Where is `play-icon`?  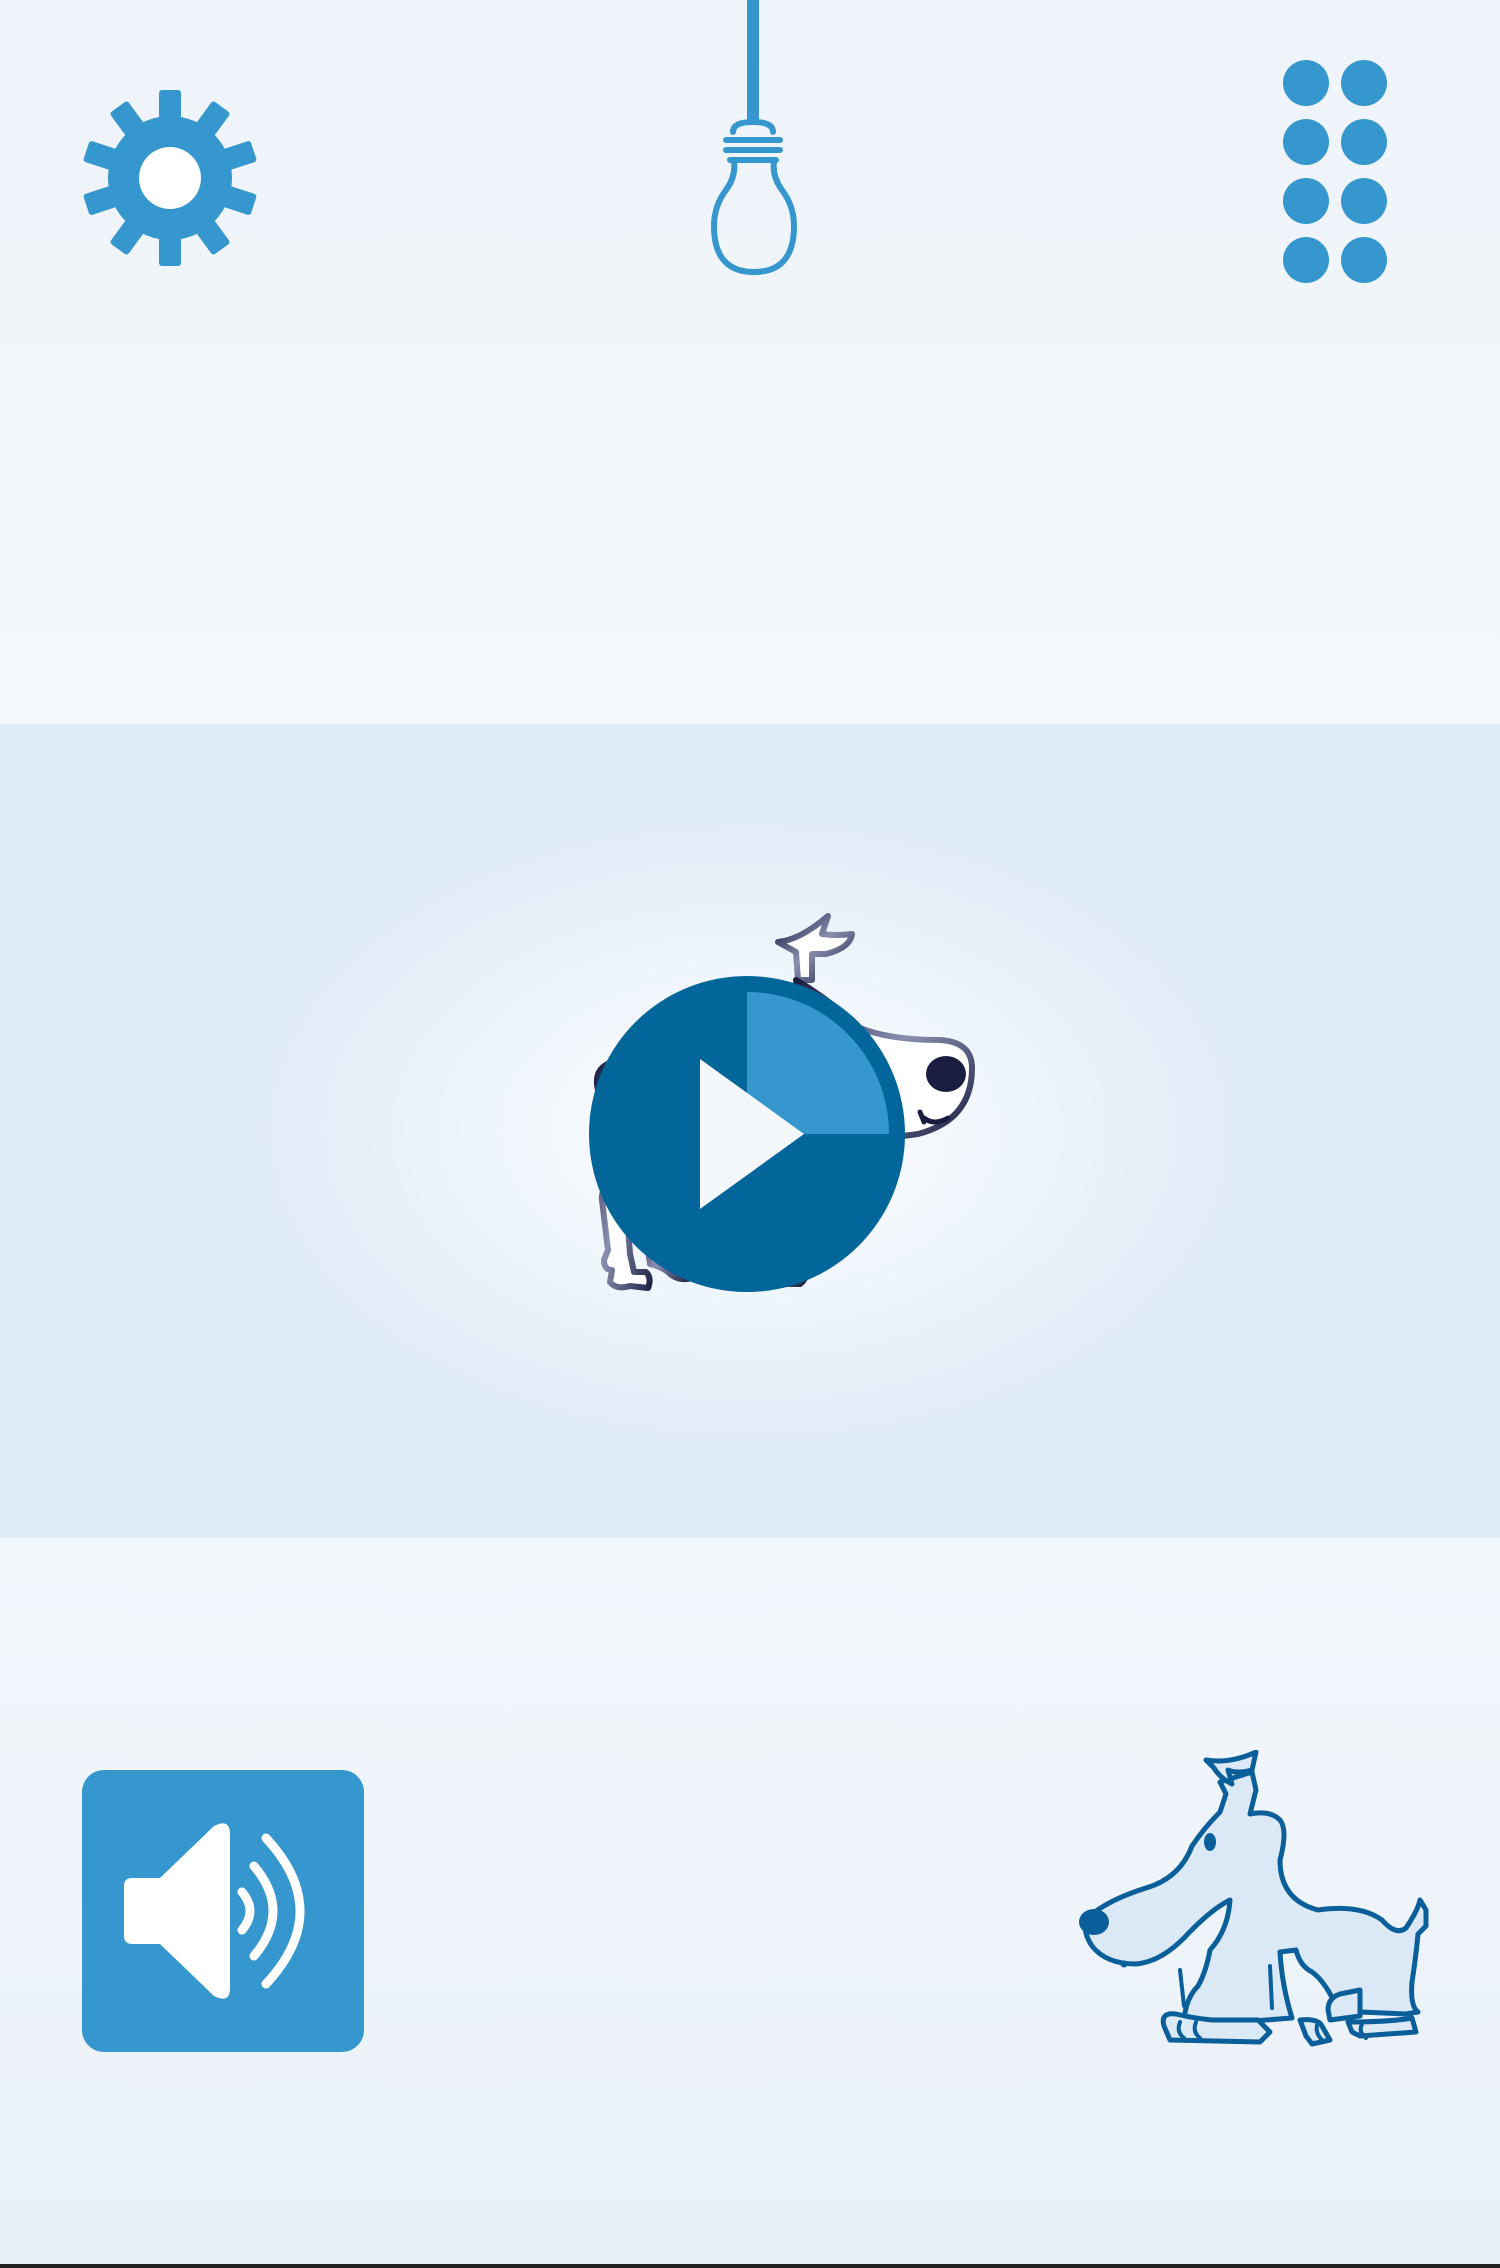 play-icon is located at coordinates (747, 1134).